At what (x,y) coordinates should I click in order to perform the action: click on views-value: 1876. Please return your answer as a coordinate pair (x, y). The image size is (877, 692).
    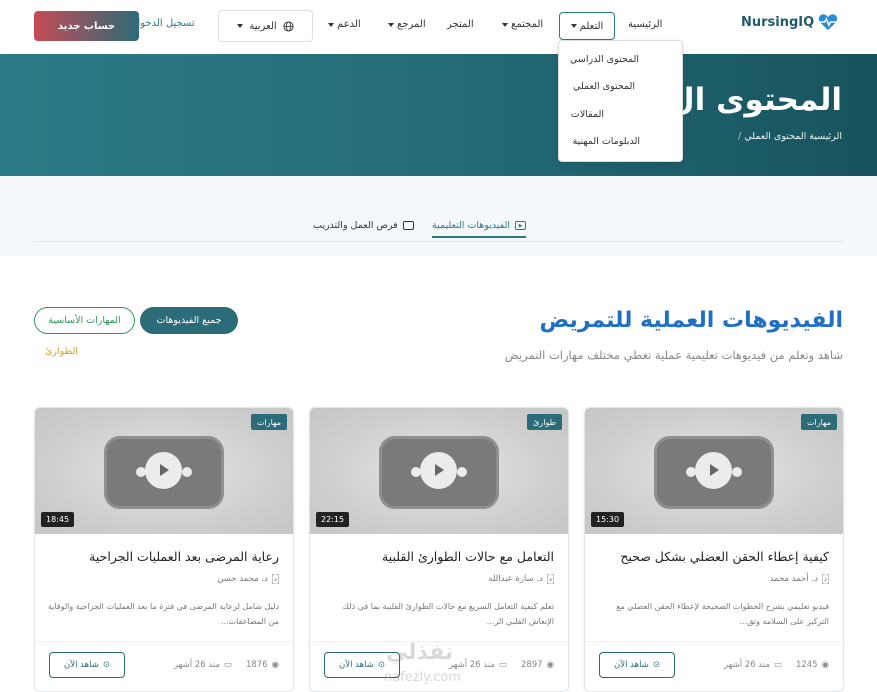
    Looking at the image, I should click on (256, 665).